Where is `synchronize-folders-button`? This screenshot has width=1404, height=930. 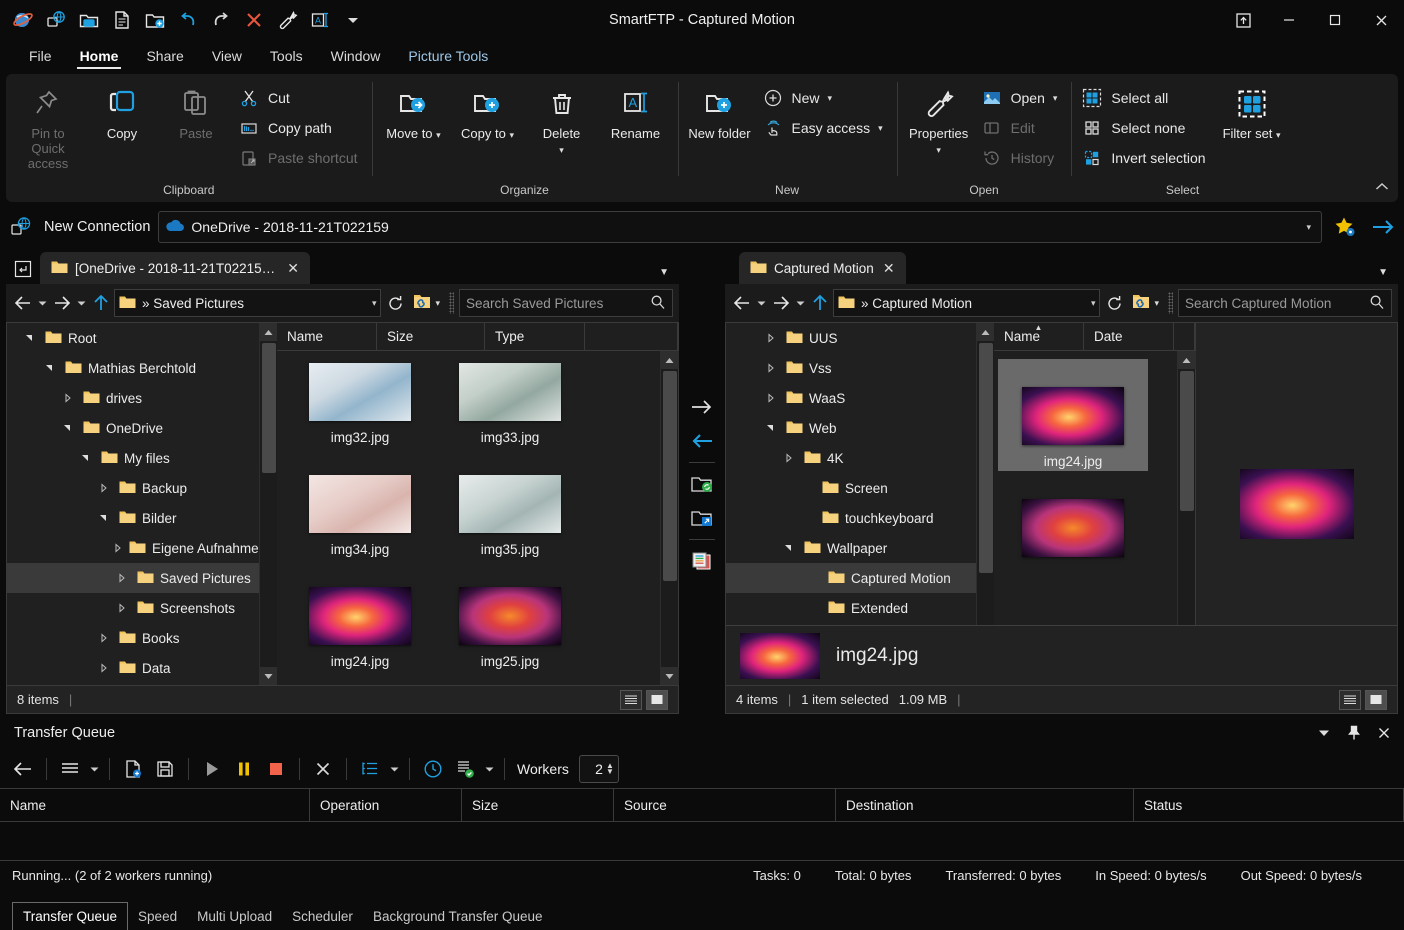
synchronize-folders-button is located at coordinates (702, 484).